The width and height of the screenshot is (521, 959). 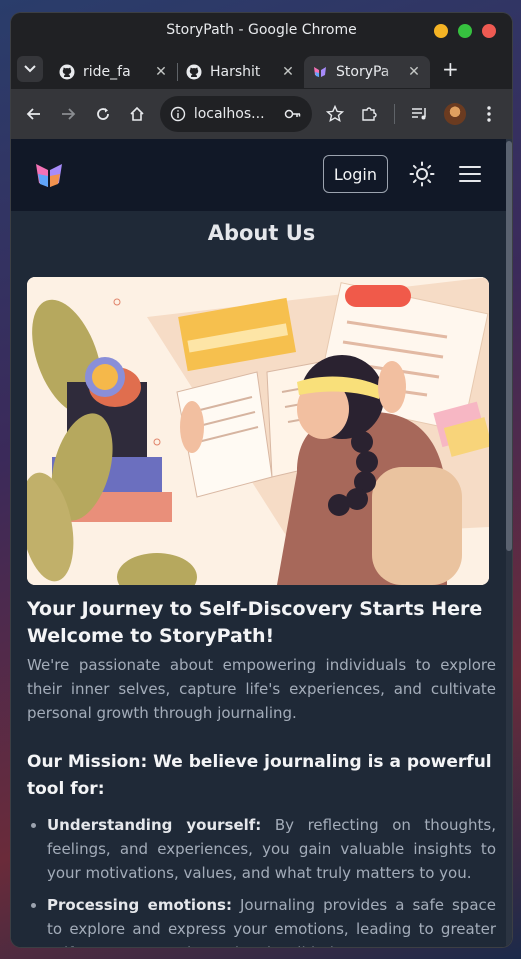 What do you see at coordinates (450, 69) in the screenshot?
I see `new-tab-button: +` at bounding box center [450, 69].